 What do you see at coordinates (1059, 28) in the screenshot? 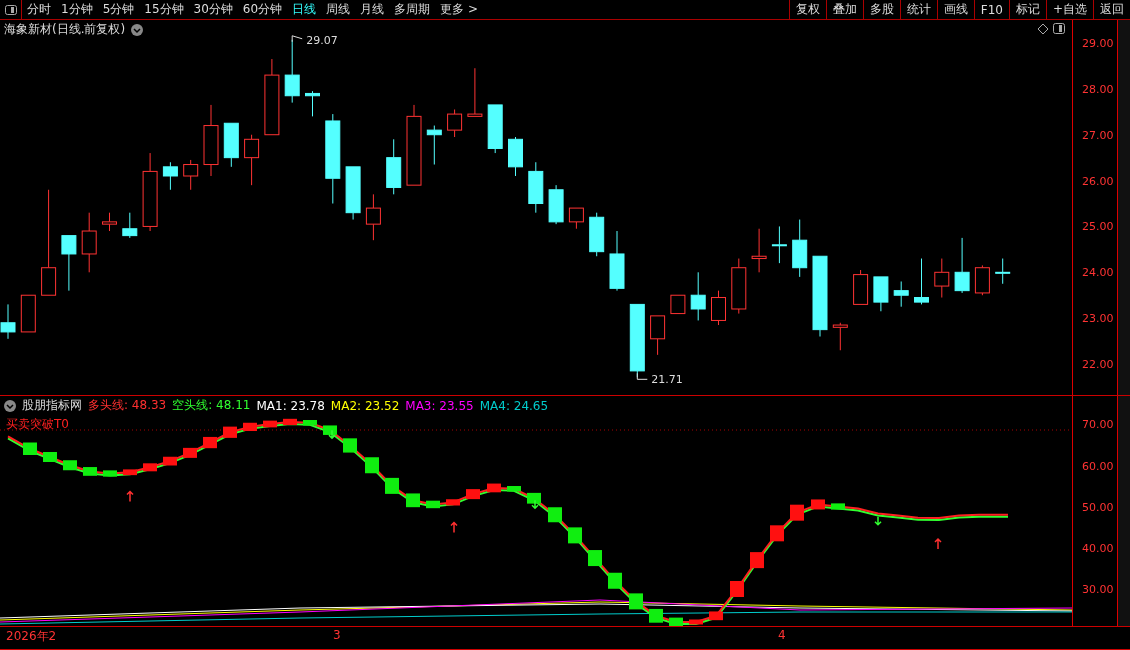
I see `panel-toggle-icon` at bounding box center [1059, 28].